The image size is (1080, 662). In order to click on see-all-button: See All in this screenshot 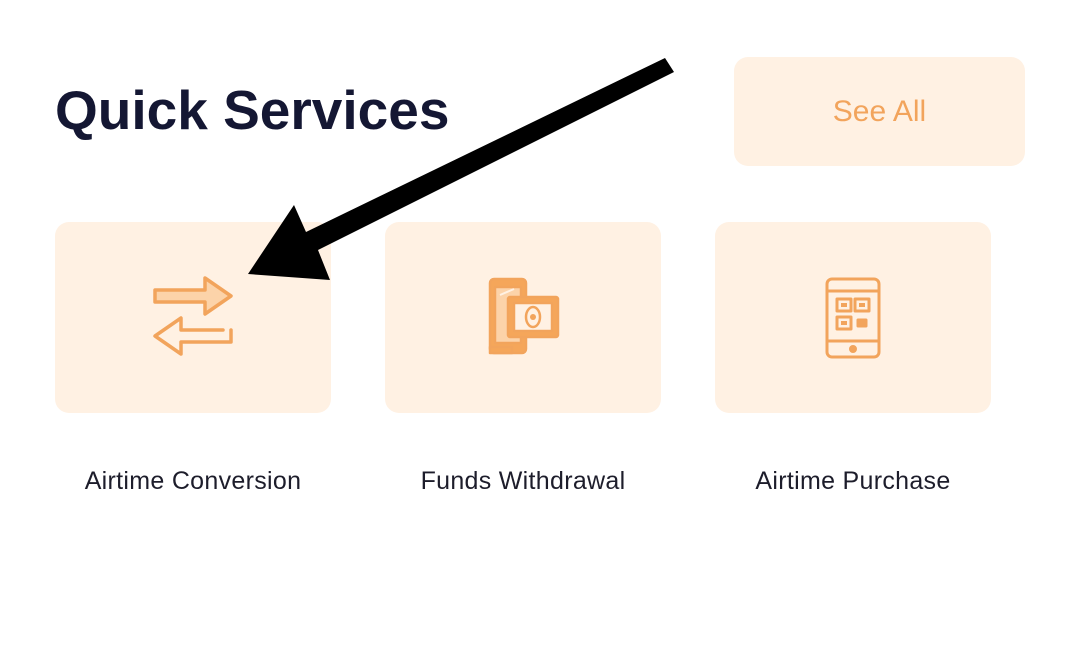, I will do `click(879, 111)`.